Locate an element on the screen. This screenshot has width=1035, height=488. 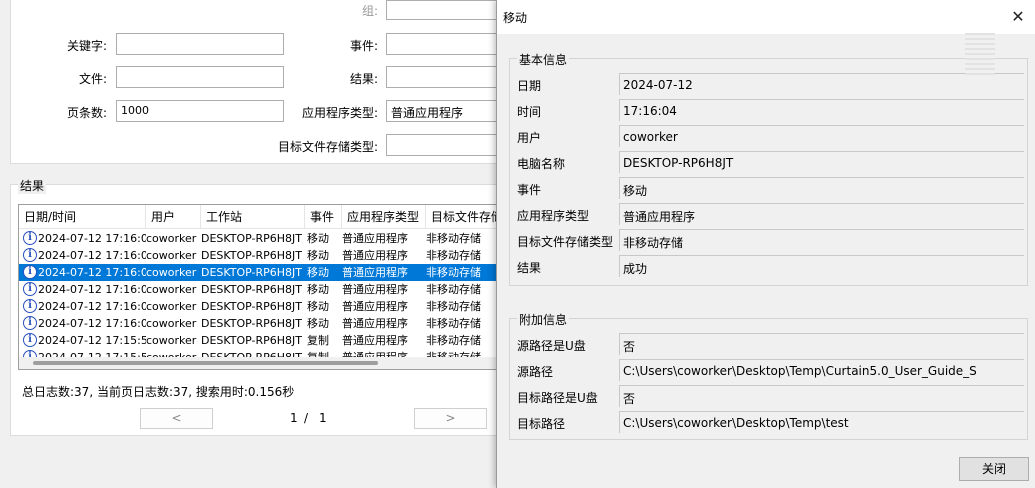
field-label: 电脑名称 is located at coordinates (541, 164).